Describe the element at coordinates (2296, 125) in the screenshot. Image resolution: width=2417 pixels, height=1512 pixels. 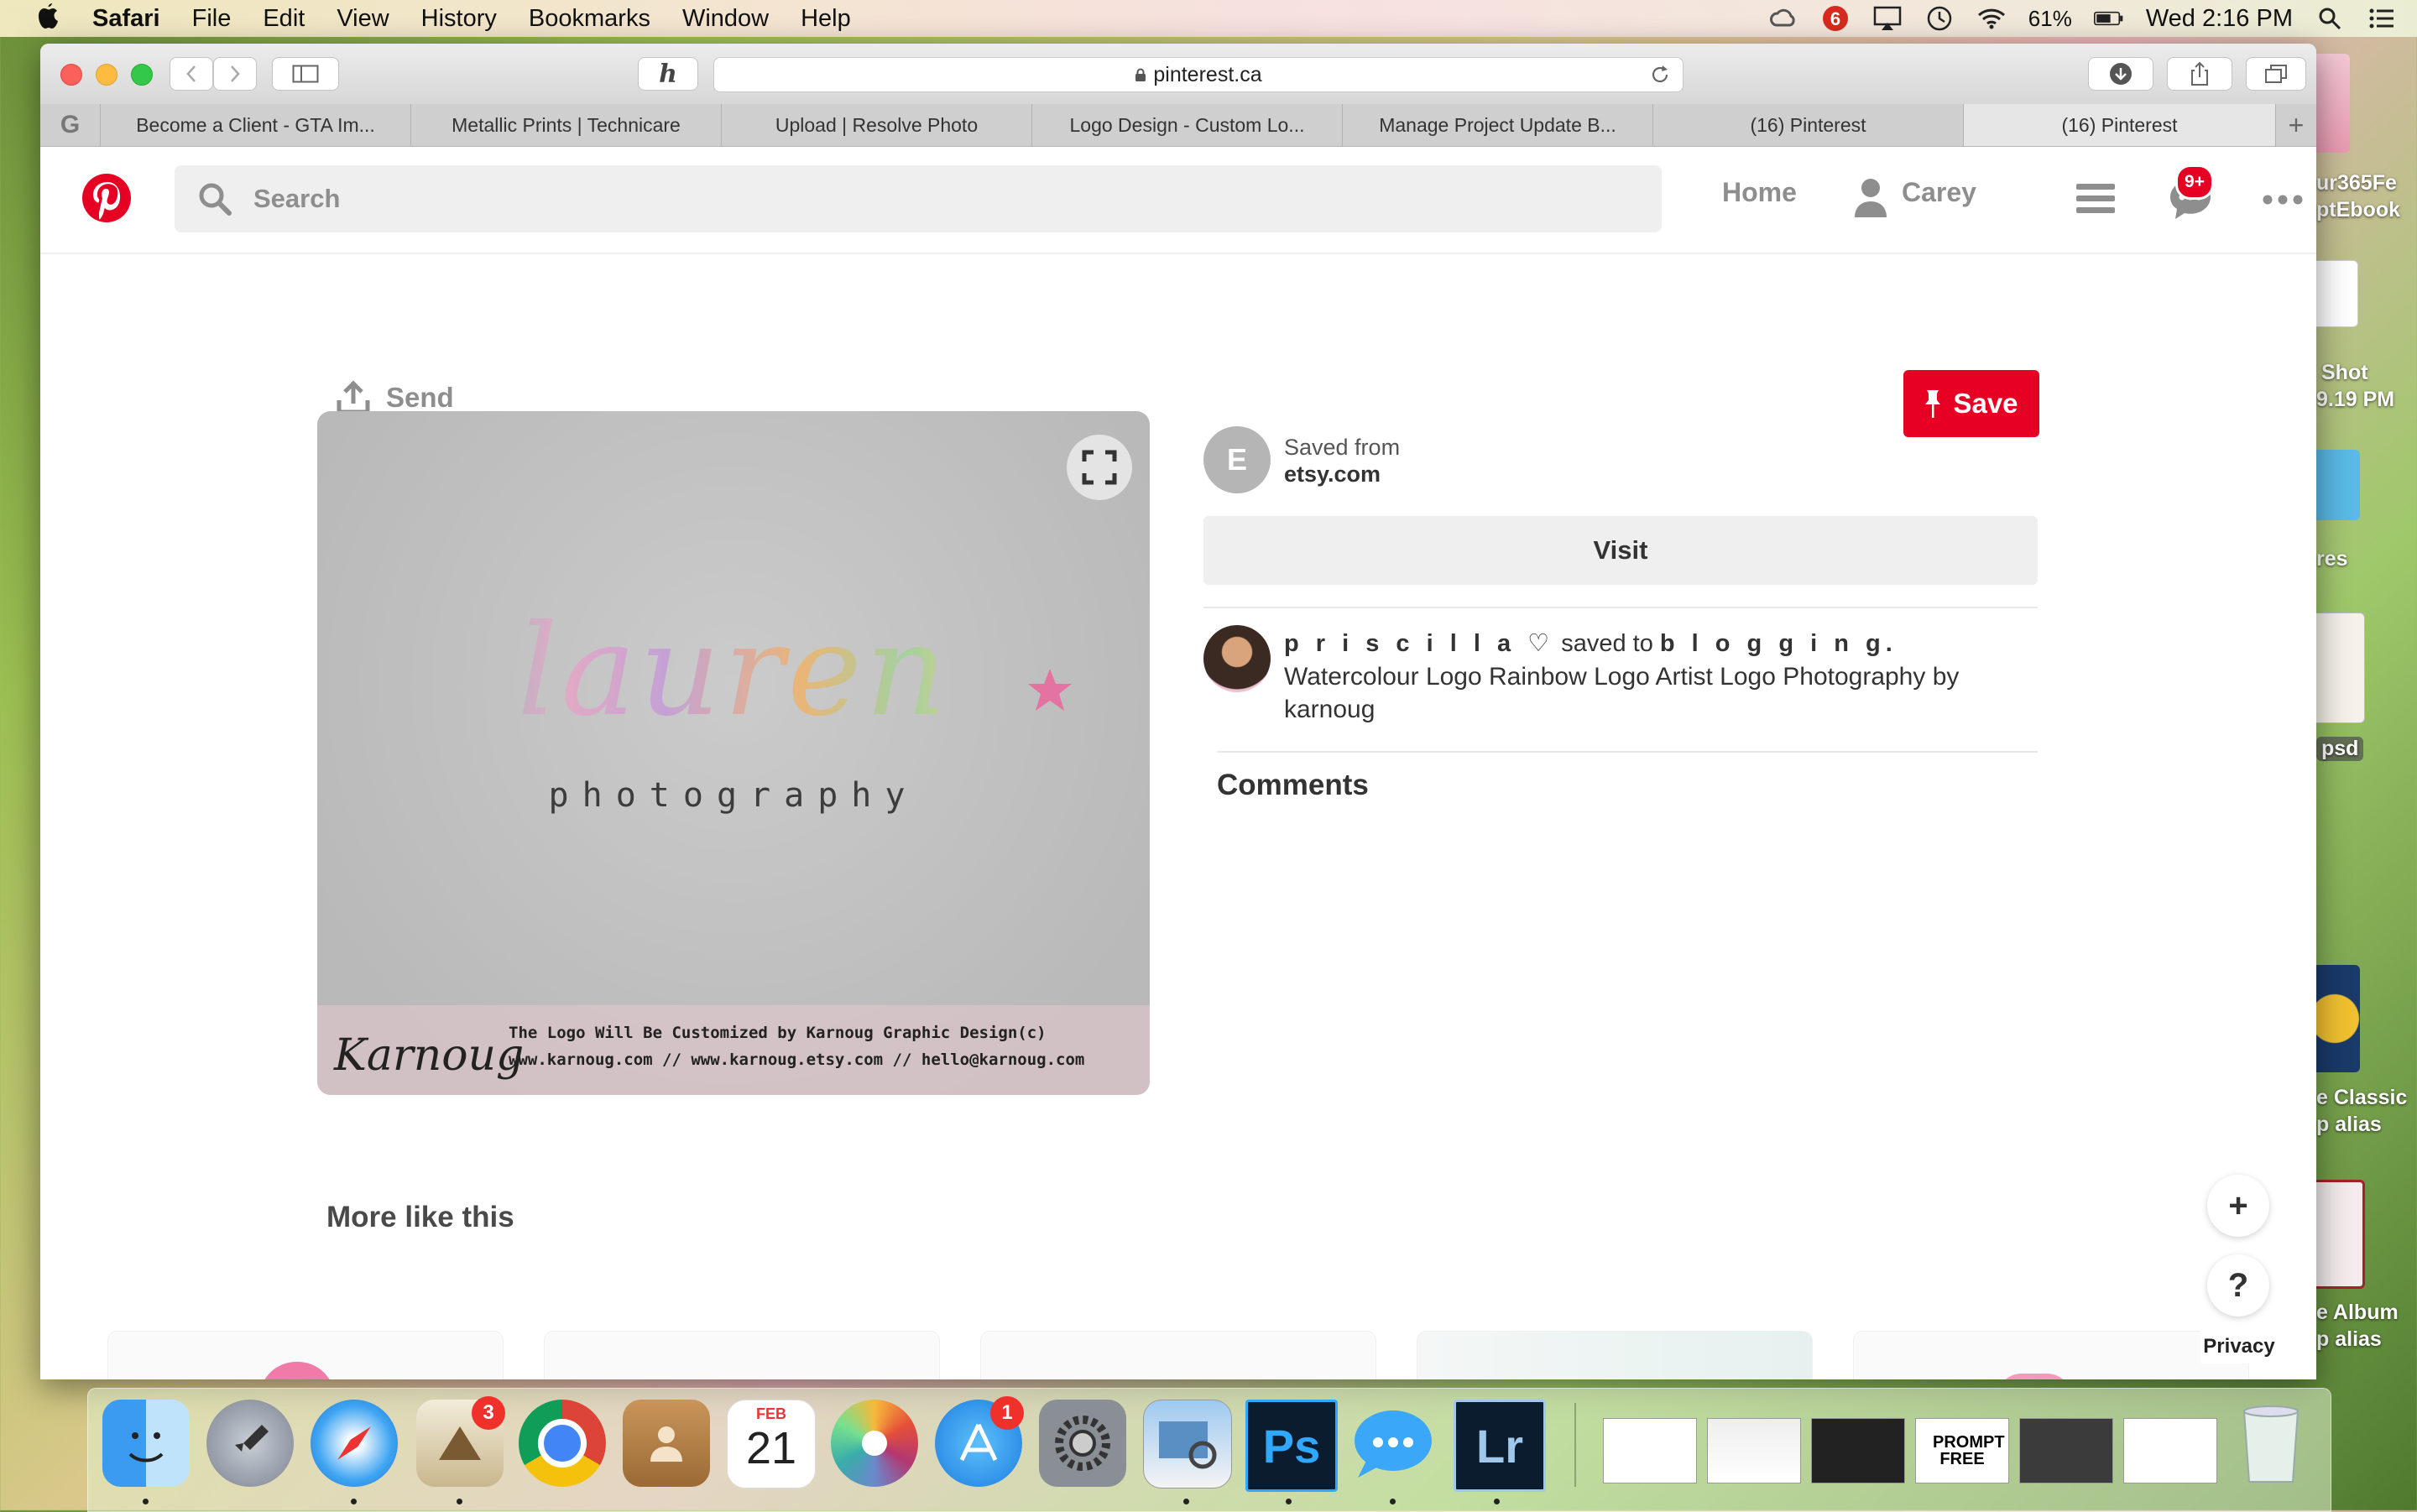
I see `new-tab-button: +` at that location.